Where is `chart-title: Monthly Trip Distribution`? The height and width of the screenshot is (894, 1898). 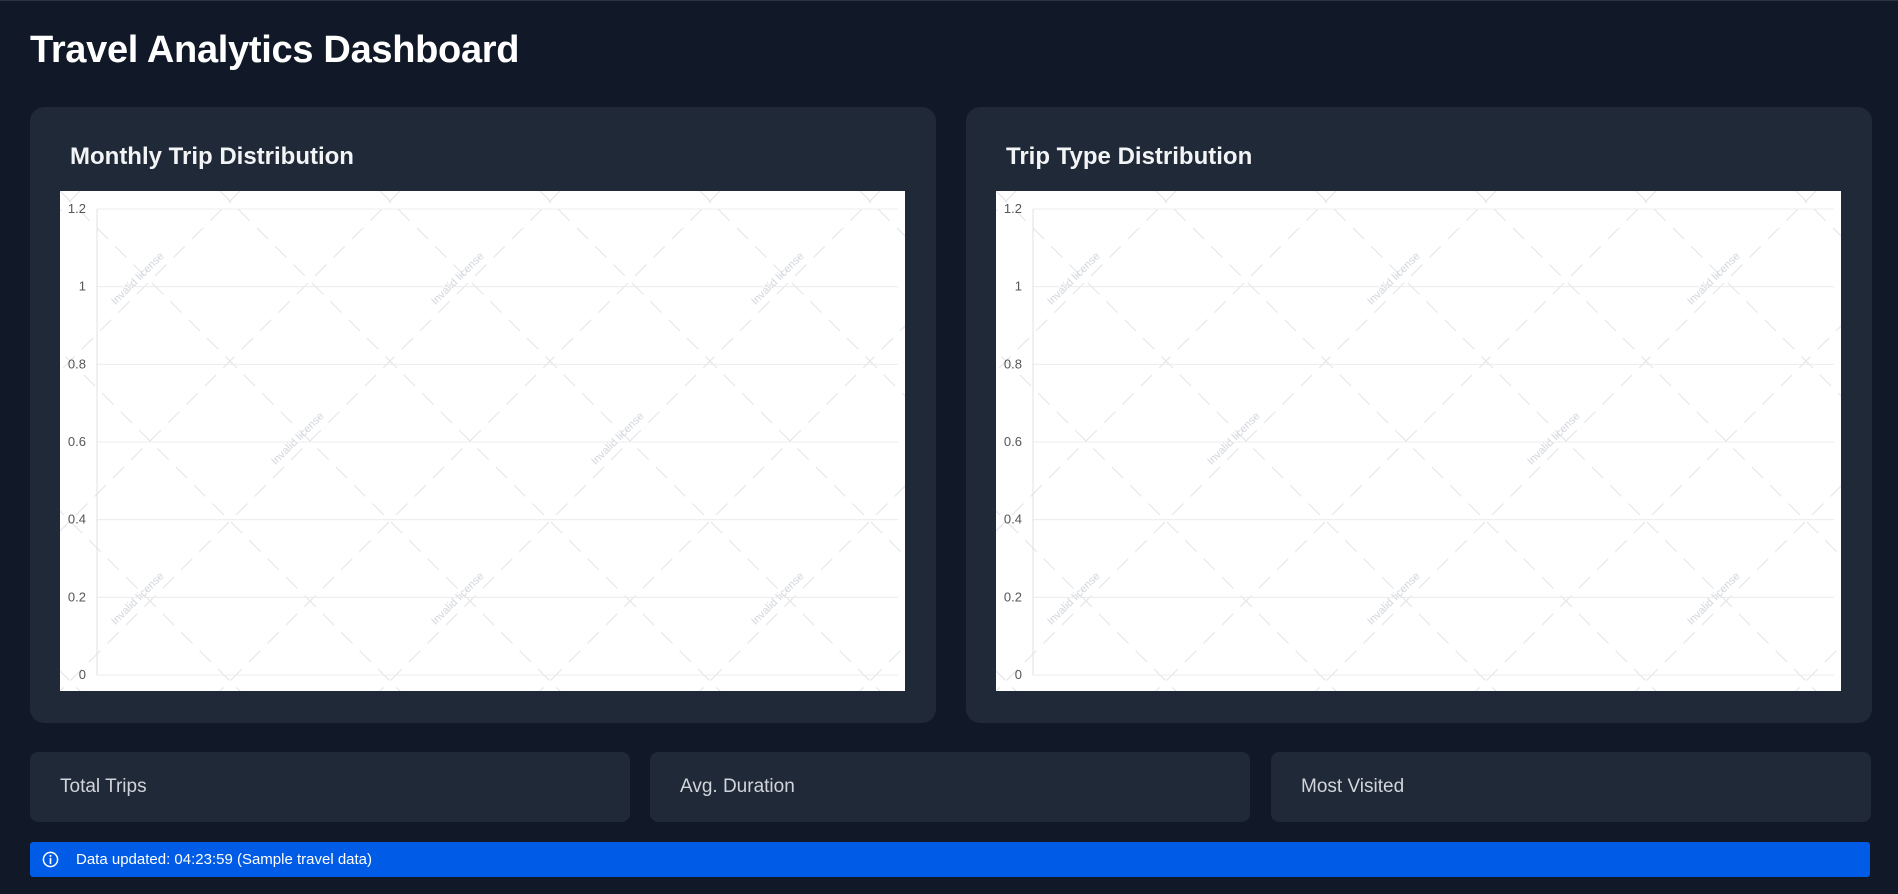
chart-title: Monthly Trip Distribution is located at coordinates (212, 156).